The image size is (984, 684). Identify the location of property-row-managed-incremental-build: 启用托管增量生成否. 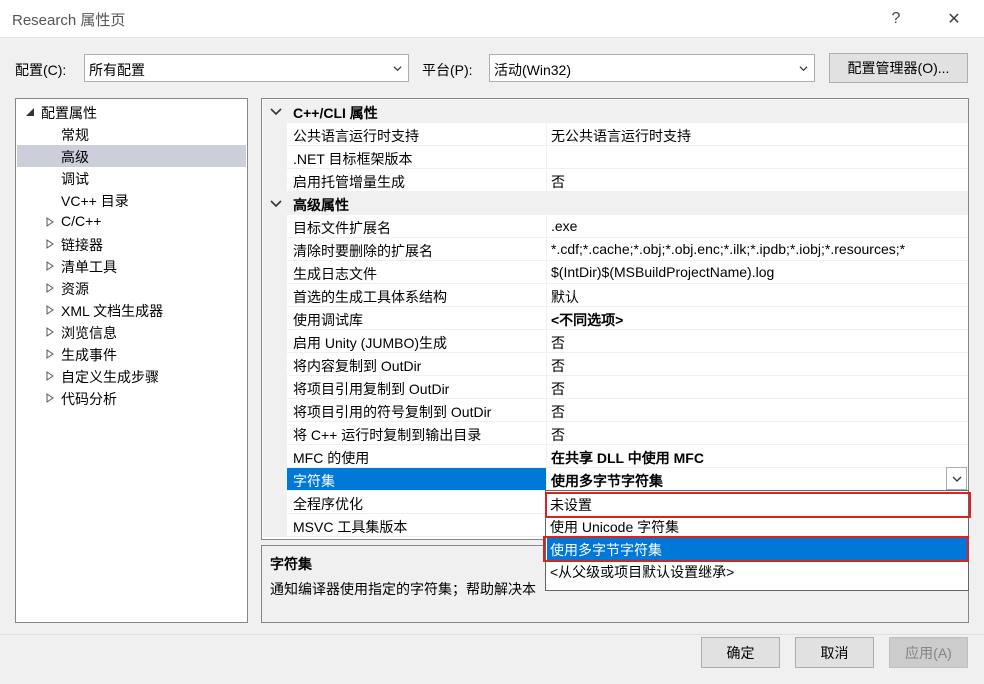
(615, 180).